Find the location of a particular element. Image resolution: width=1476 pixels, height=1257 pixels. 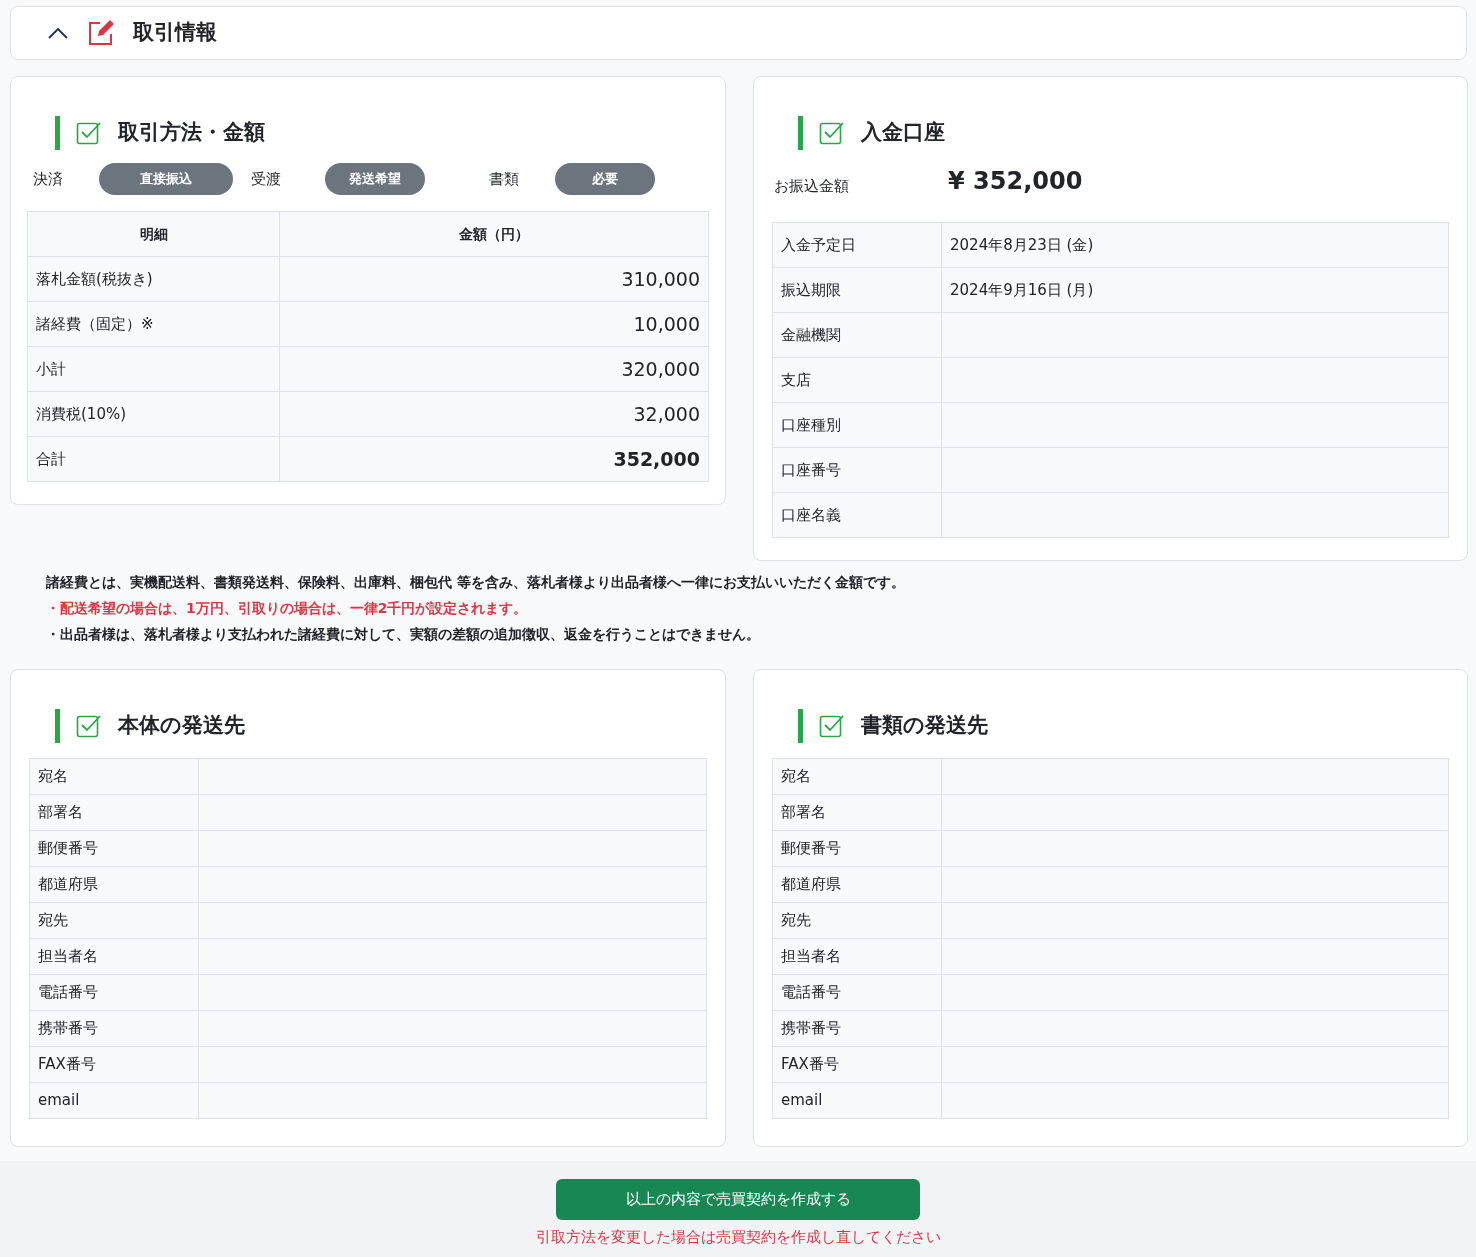

section-title: 本体の発送先 is located at coordinates (181, 726).